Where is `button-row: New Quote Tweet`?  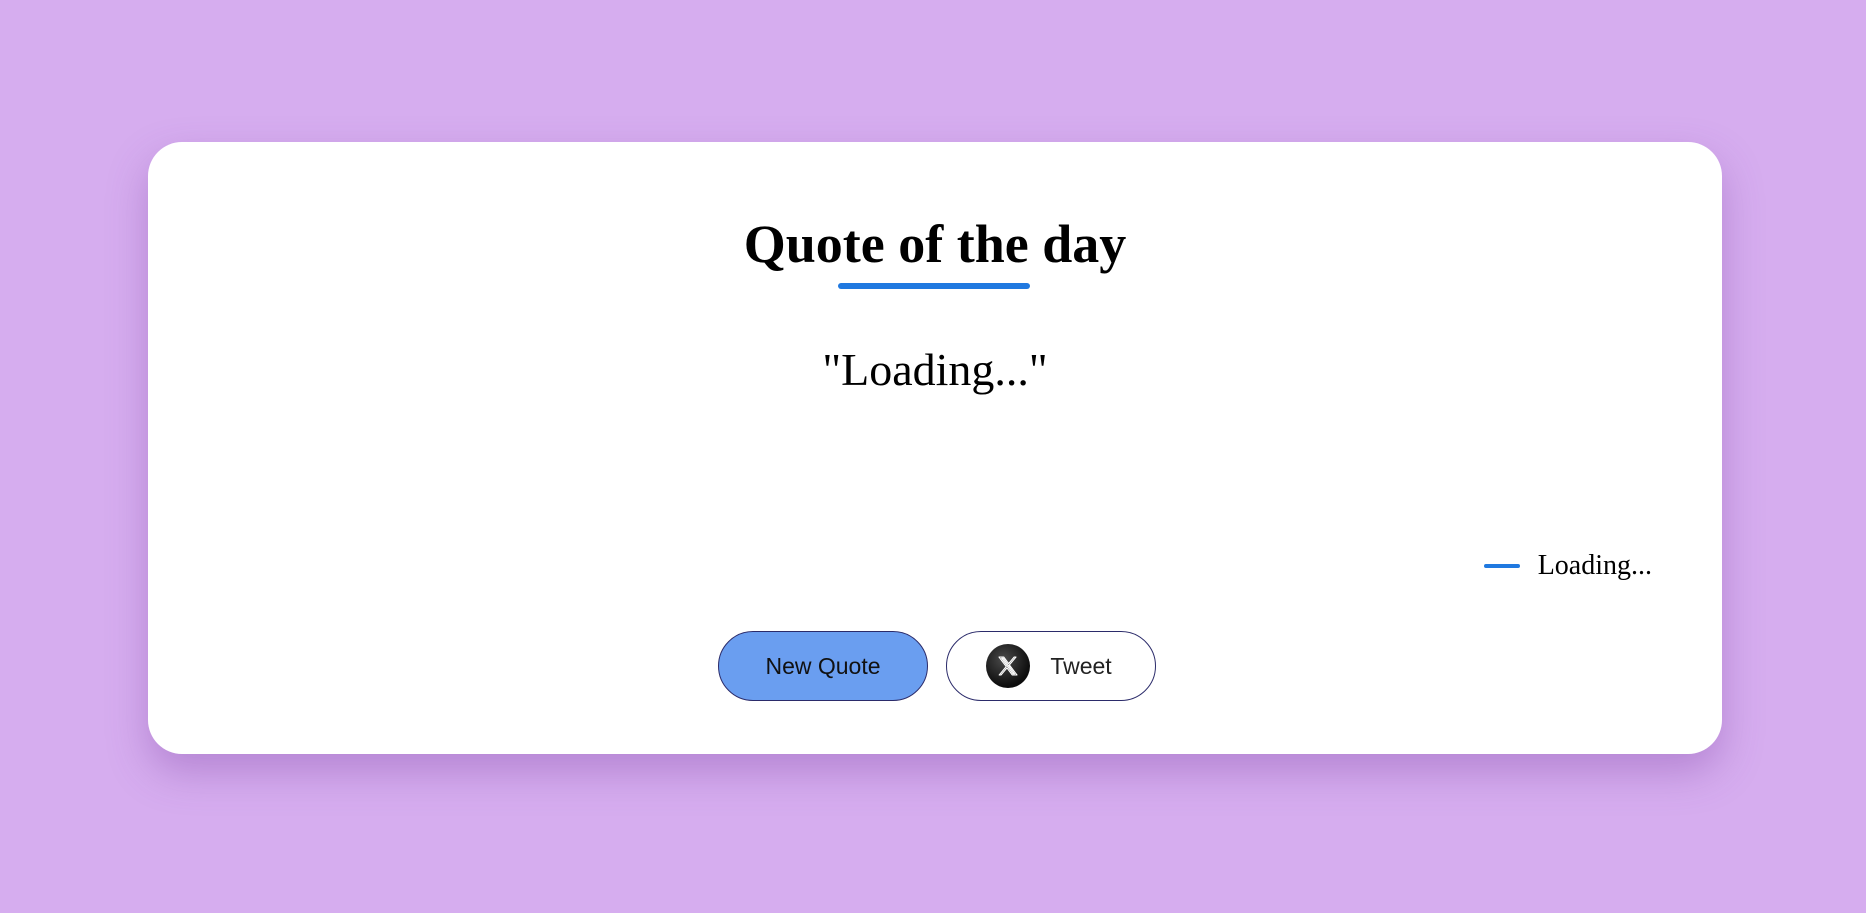
button-row: New Quote Tweet is located at coordinates (935, 666).